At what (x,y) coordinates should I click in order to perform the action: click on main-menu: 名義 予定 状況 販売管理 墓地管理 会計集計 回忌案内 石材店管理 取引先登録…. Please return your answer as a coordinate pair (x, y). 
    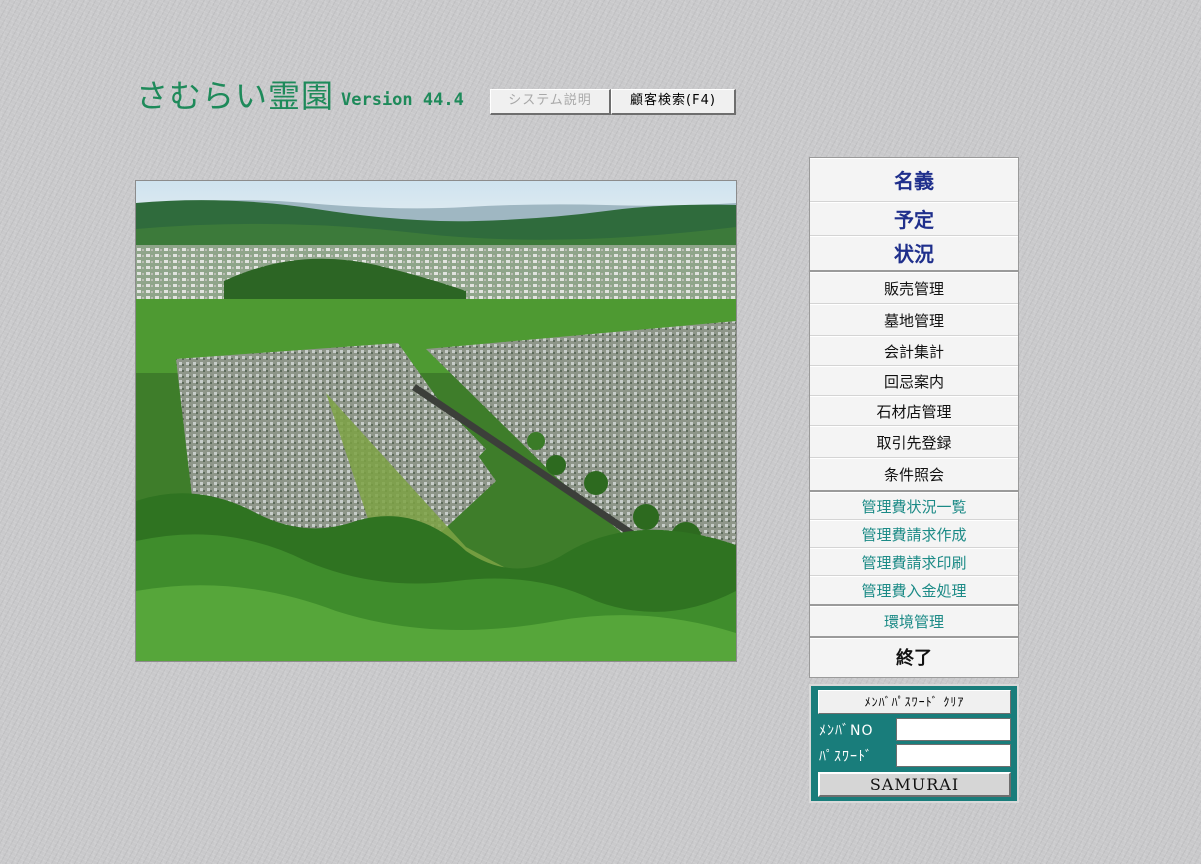
    Looking at the image, I should click on (914, 417).